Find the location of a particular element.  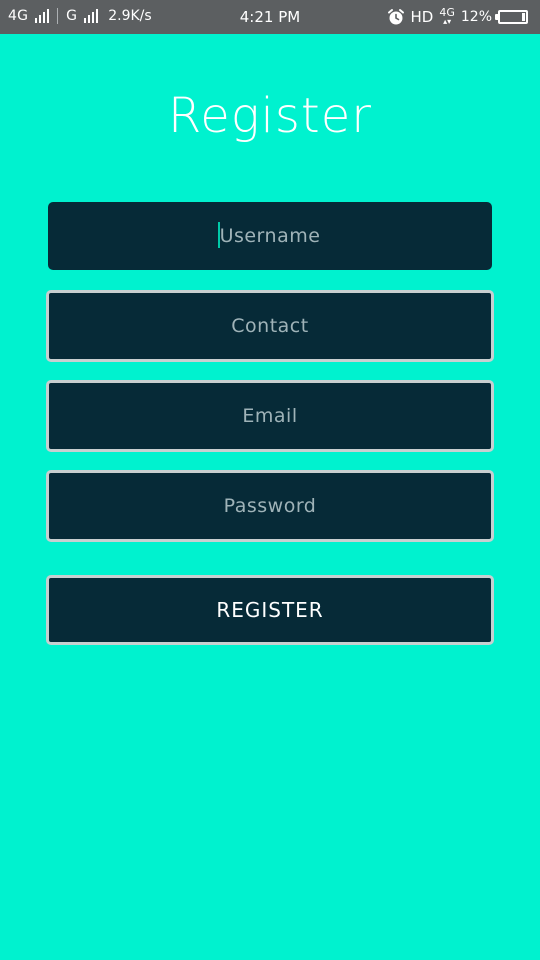

password-input: Password is located at coordinates (270, 506).